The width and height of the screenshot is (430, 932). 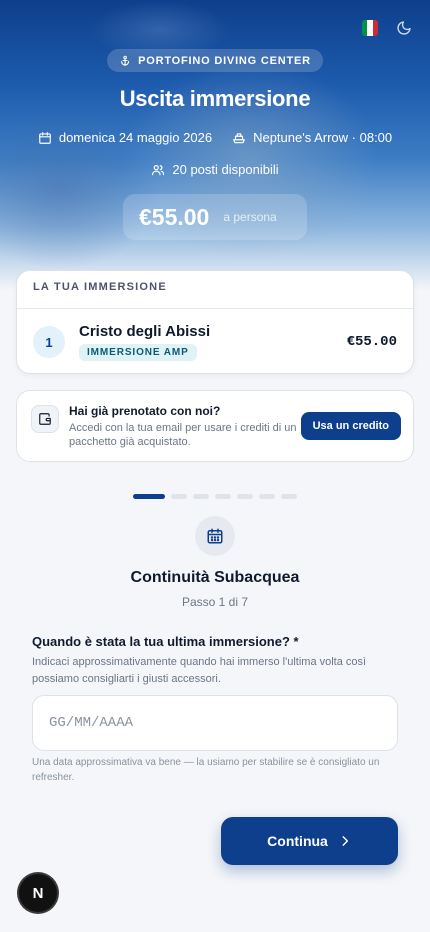 What do you see at coordinates (45, 419) in the screenshot?
I see `wallet-icon` at bounding box center [45, 419].